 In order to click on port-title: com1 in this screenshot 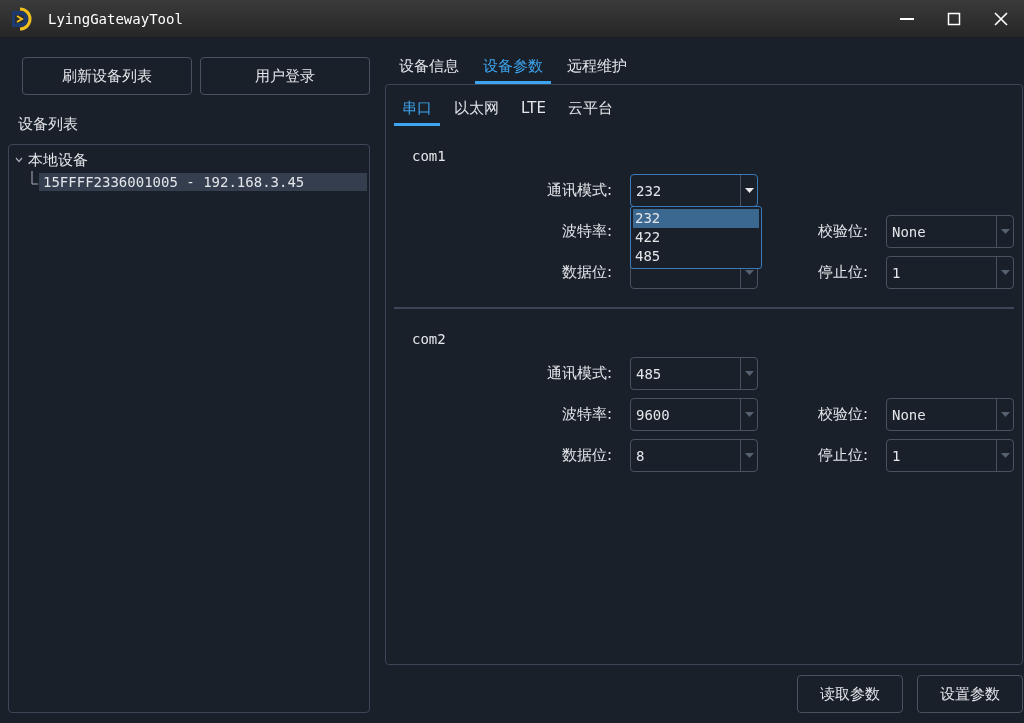, I will do `click(429, 156)`.